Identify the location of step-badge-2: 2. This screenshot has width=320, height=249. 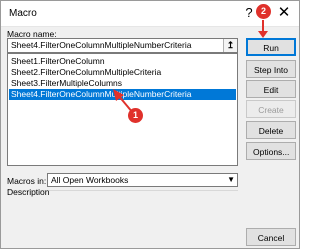
(263, 11).